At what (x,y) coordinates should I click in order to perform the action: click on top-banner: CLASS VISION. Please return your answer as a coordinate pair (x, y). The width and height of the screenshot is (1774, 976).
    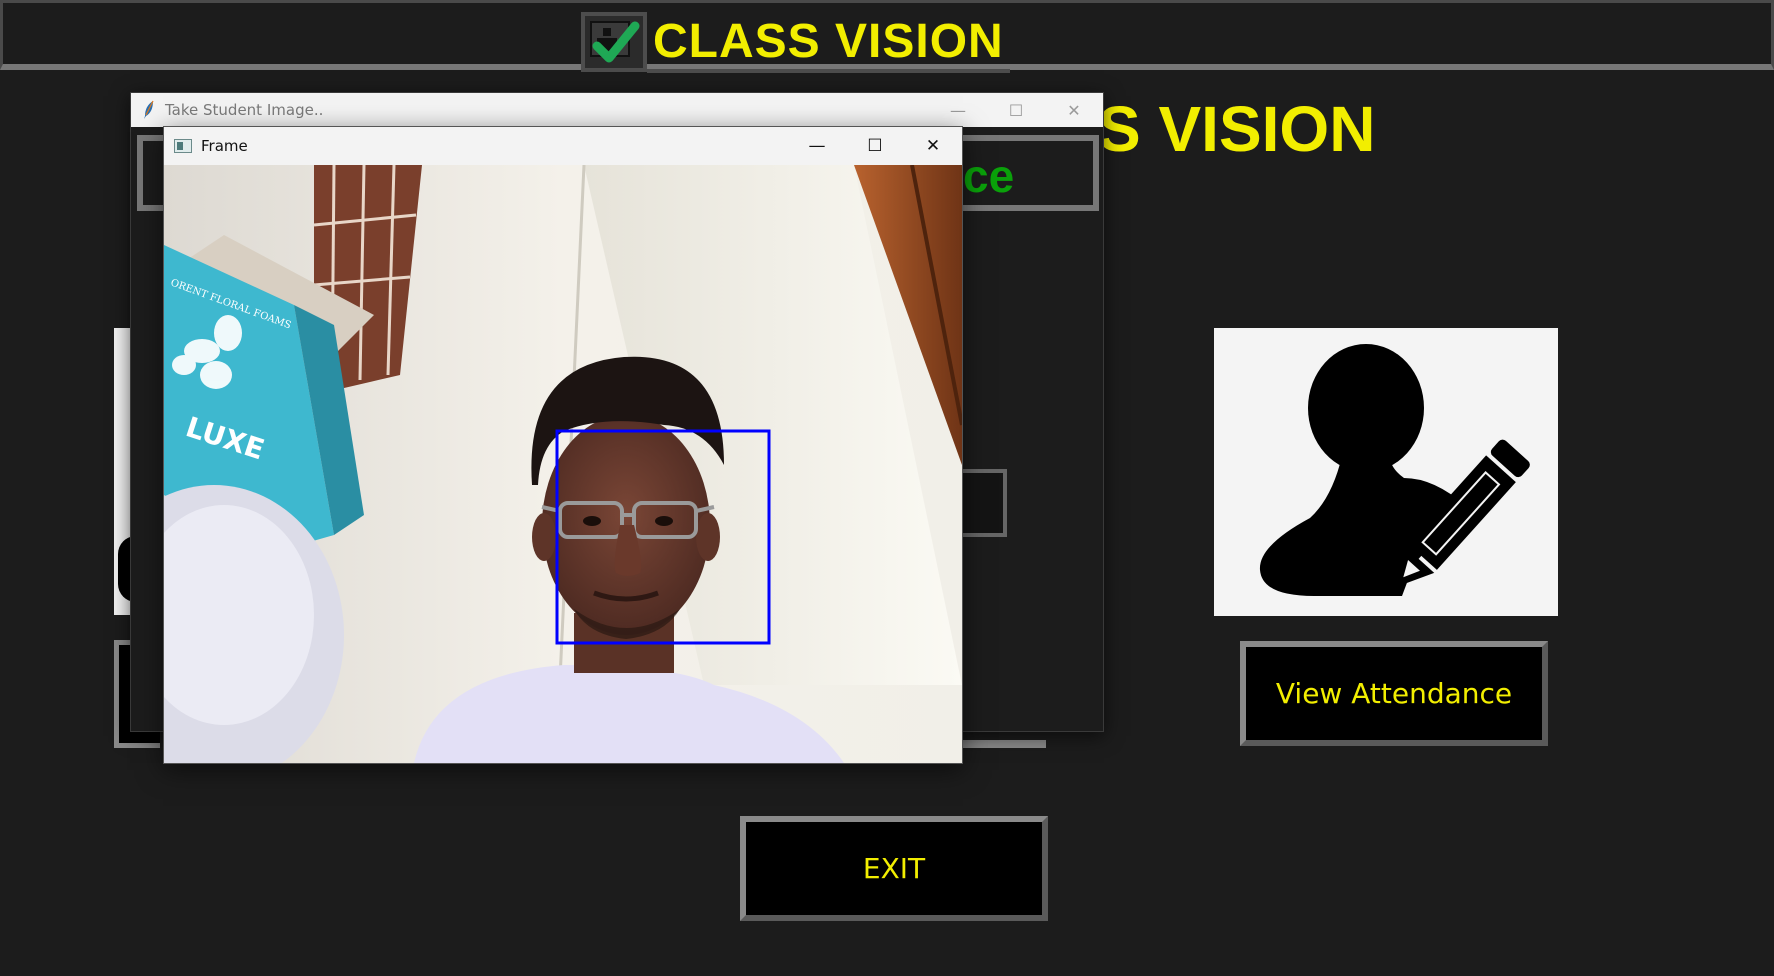
    Looking at the image, I should click on (887, 36).